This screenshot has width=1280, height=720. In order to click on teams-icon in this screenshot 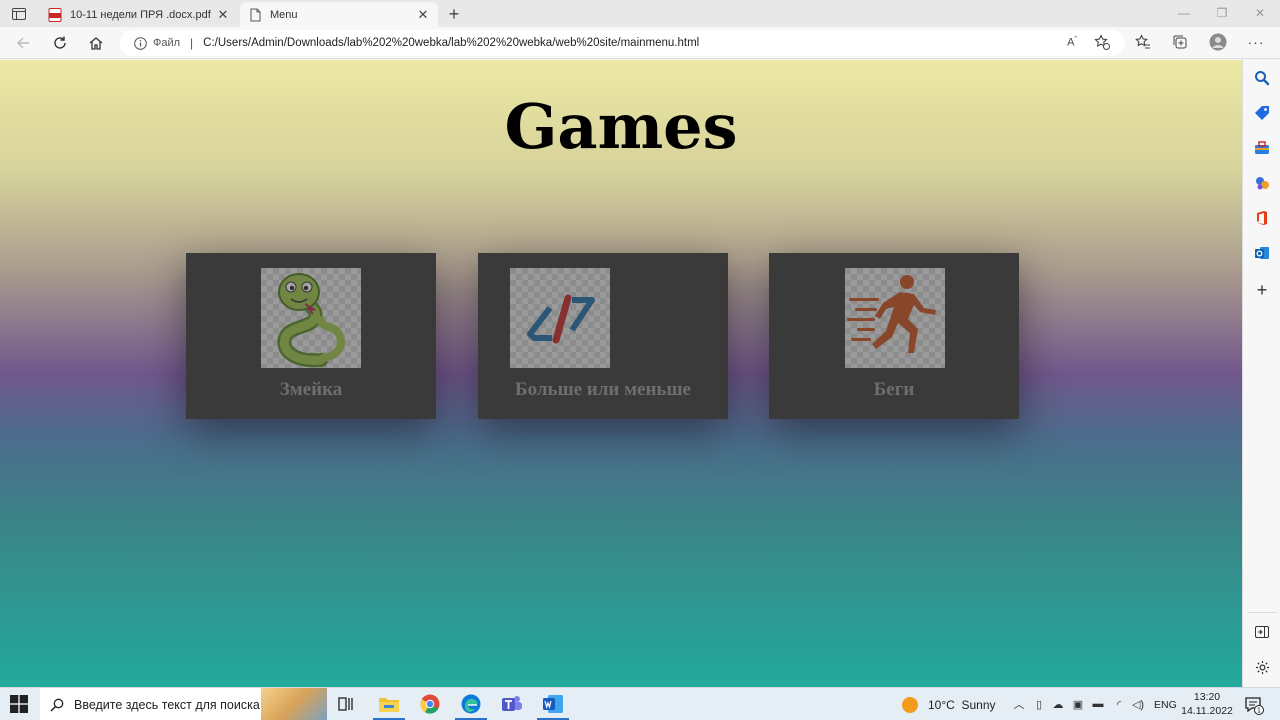, I will do `click(512, 703)`.